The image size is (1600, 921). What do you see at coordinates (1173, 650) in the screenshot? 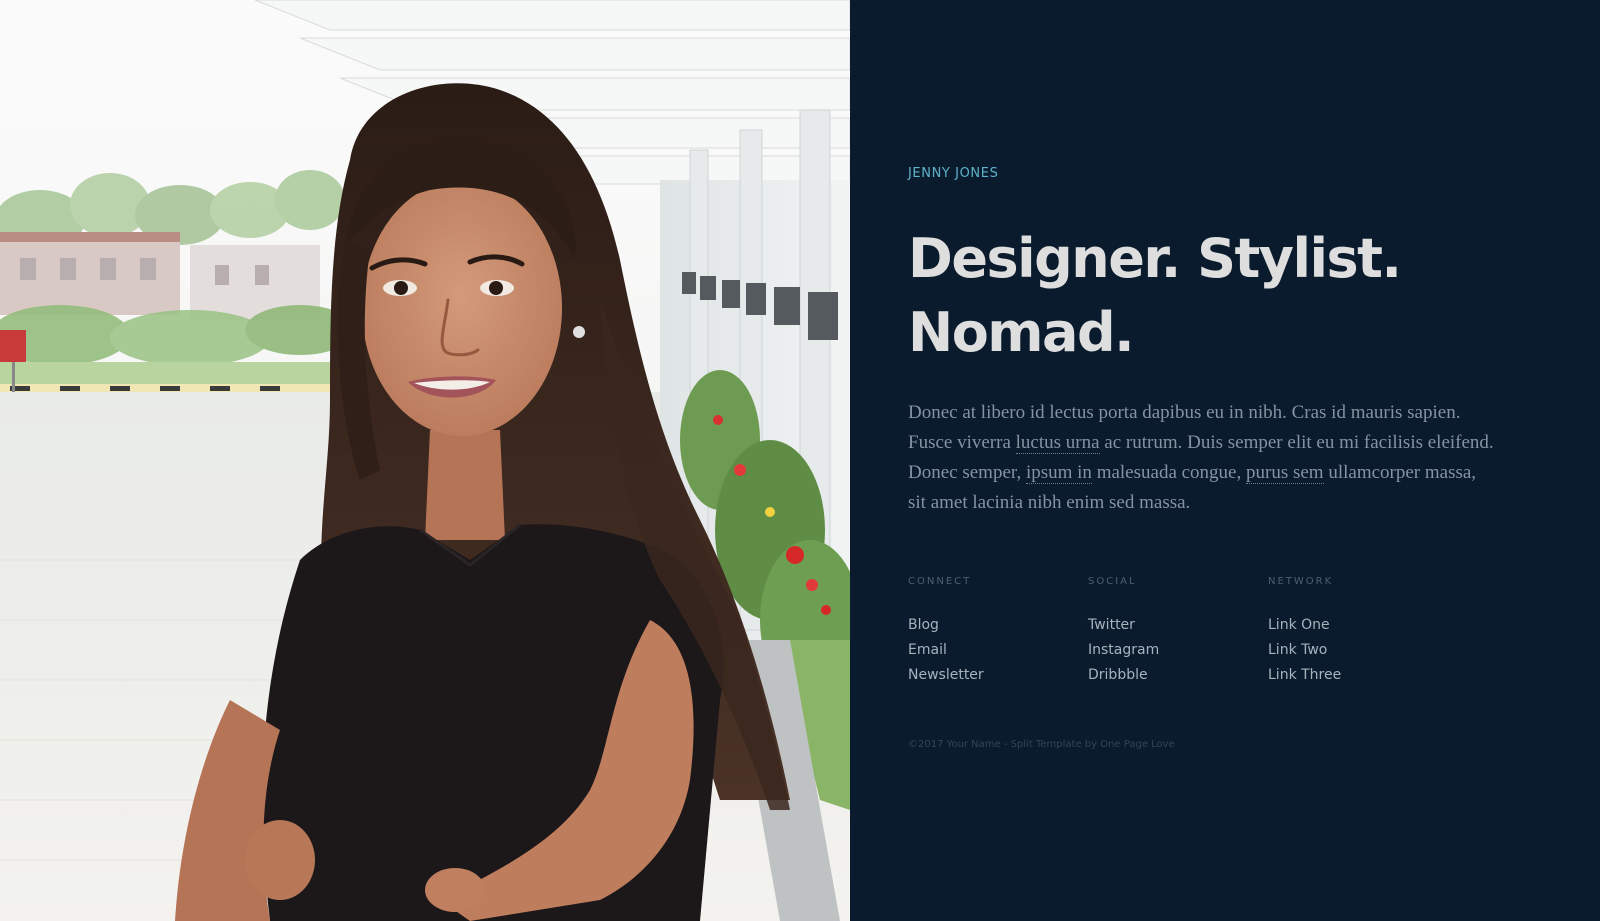
I see `link-instagram: Instagram` at bounding box center [1173, 650].